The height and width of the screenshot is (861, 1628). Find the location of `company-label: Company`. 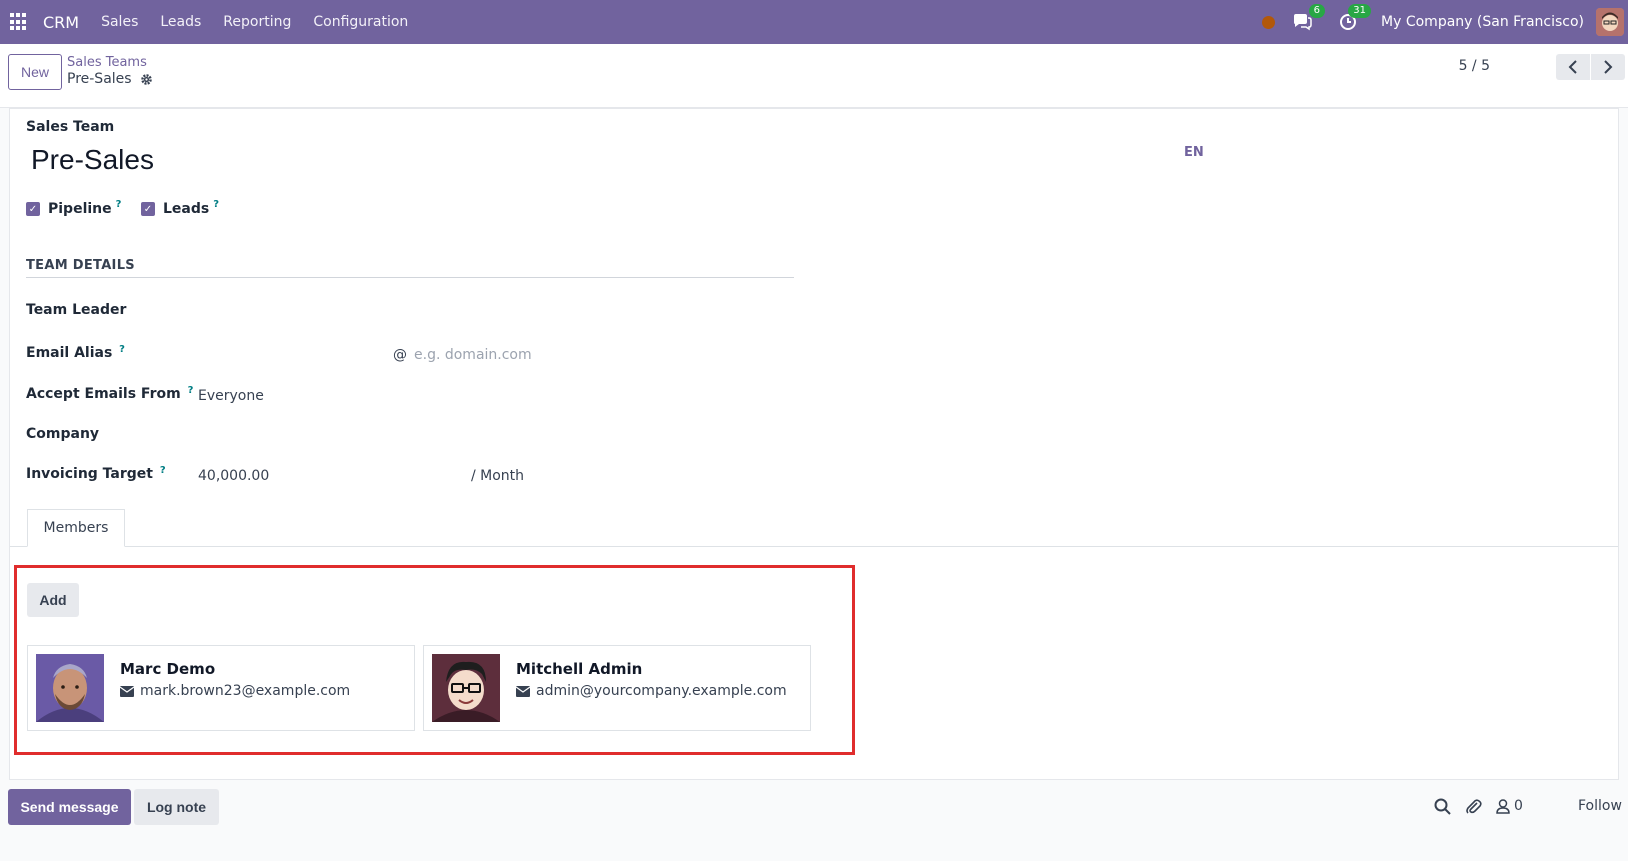

company-label: Company is located at coordinates (63, 434).